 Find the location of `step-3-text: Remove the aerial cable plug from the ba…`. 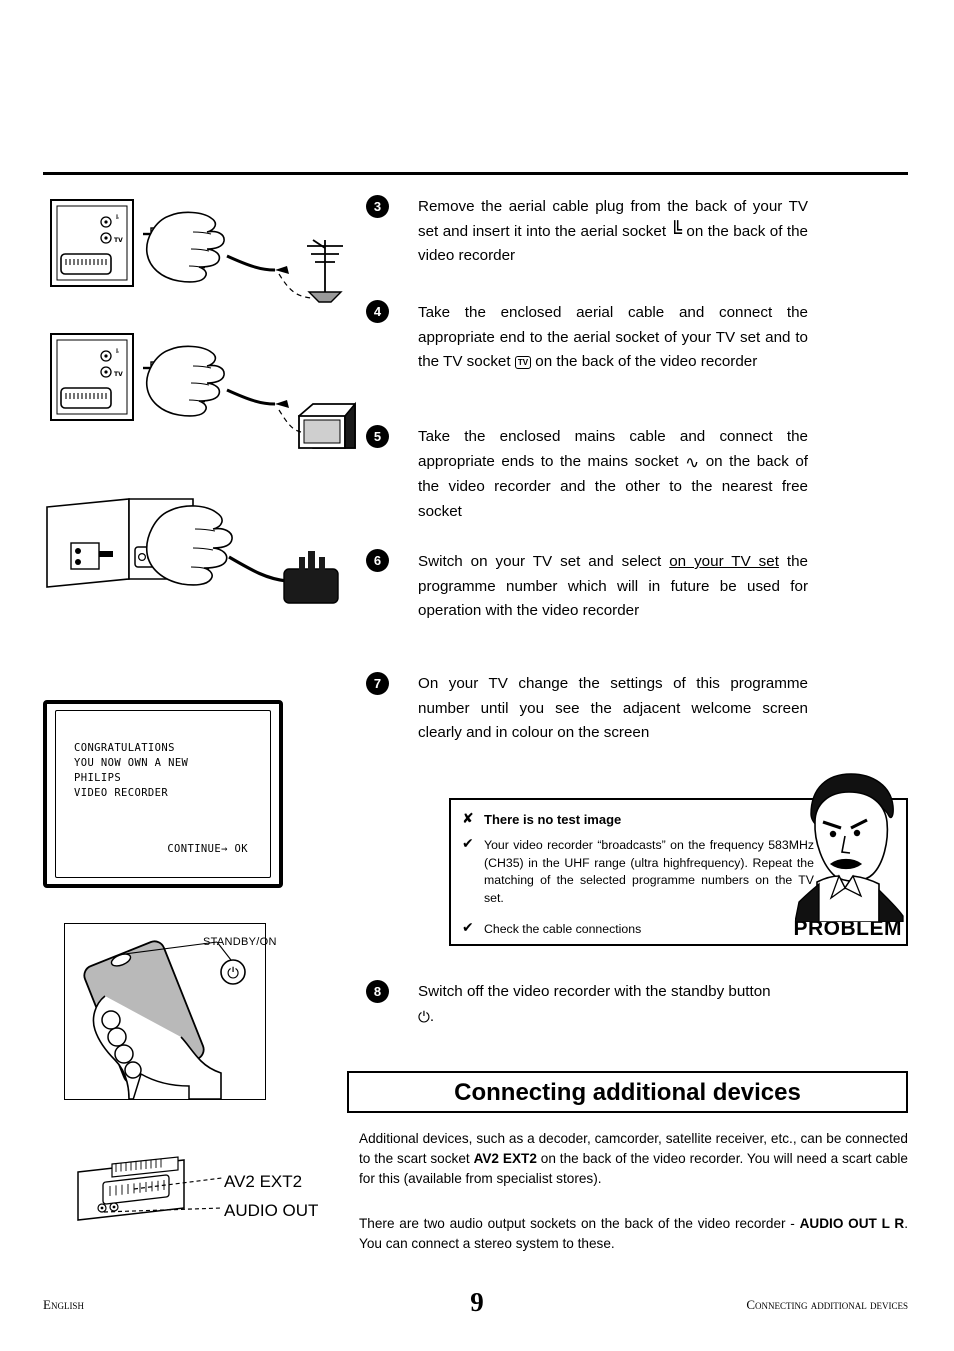

step-3-text: Remove the aerial cable plug from the ba… is located at coordinates (613, 232).